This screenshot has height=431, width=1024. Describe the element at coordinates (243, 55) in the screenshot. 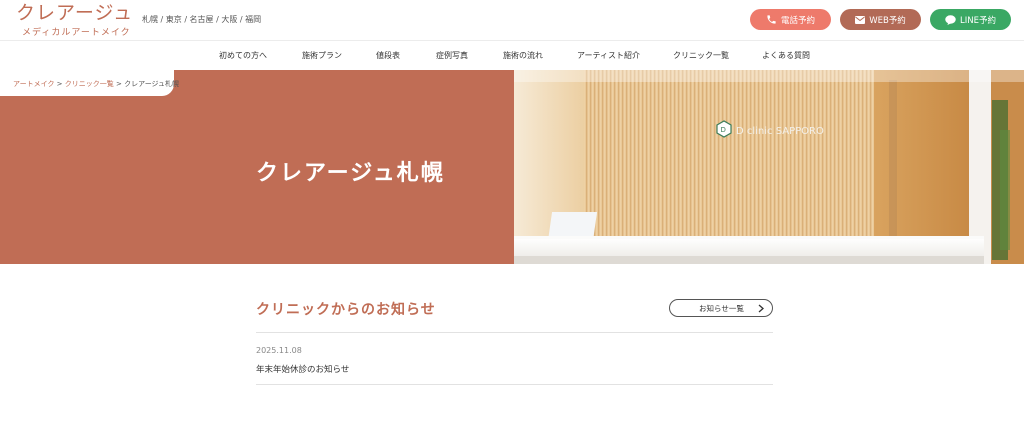

I see `nav-item-first-time: 初めての方へ` at that location.